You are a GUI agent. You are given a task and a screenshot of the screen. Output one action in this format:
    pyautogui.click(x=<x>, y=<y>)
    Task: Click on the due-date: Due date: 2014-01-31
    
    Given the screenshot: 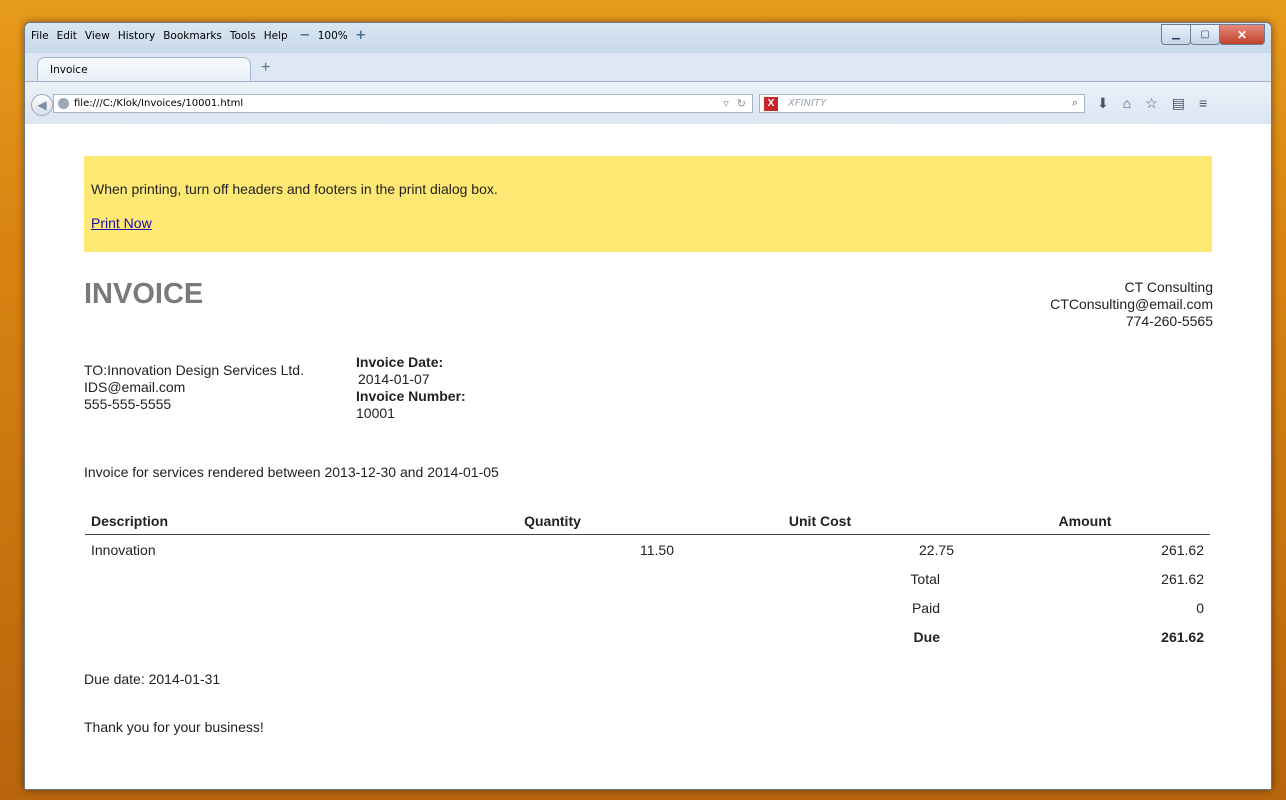 What is the action you would take?
    pyautogui.click(x=152, y=679)
    